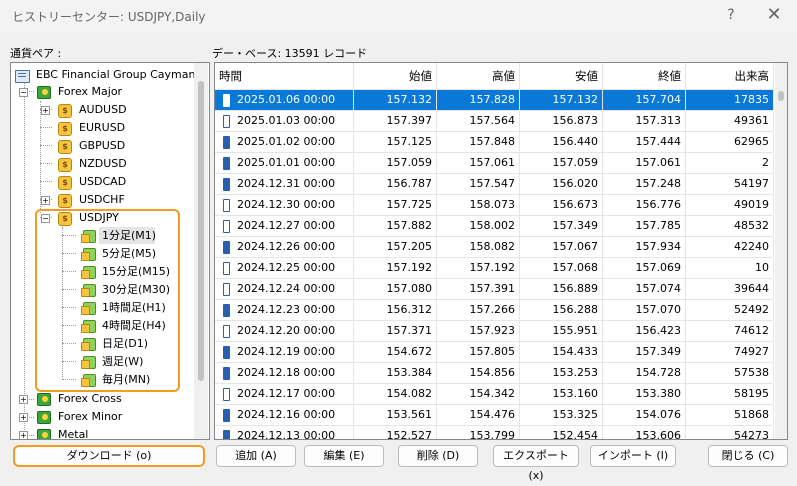  I want to click on column-header-high: 高値, so click(478, 76).